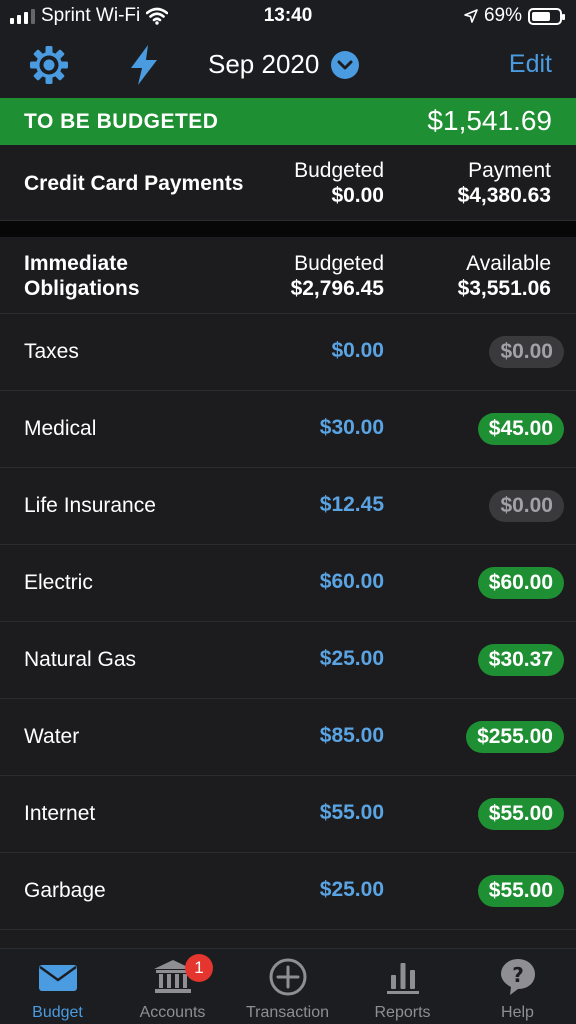 This screenshot has height=1024, width=576. I want to click on category-available-pill: $60.00, so click(520, 583).